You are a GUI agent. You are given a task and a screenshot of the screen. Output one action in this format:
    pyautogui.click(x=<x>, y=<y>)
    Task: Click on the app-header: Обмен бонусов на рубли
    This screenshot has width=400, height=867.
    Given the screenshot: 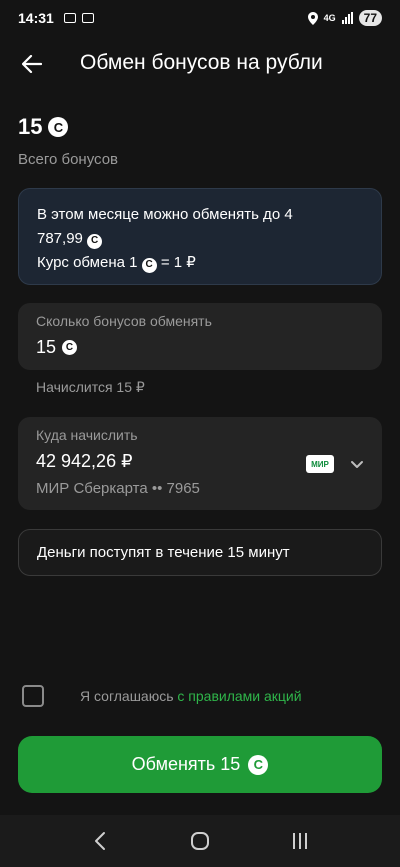 What is the action you would take?
    pyautogui.click(x=200, y=64)
    